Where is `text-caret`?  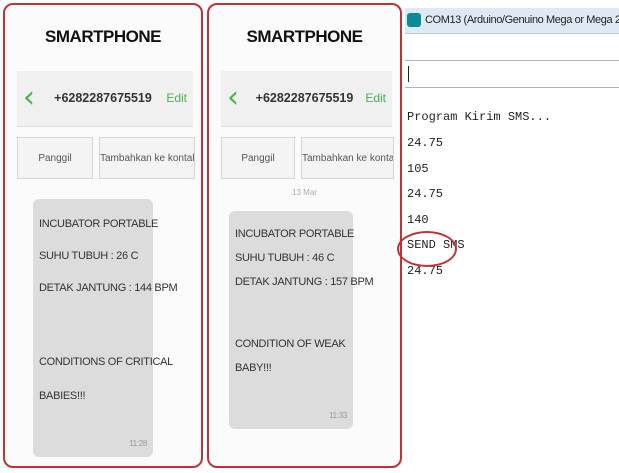
text-caret is located at coordinates (408, 74).